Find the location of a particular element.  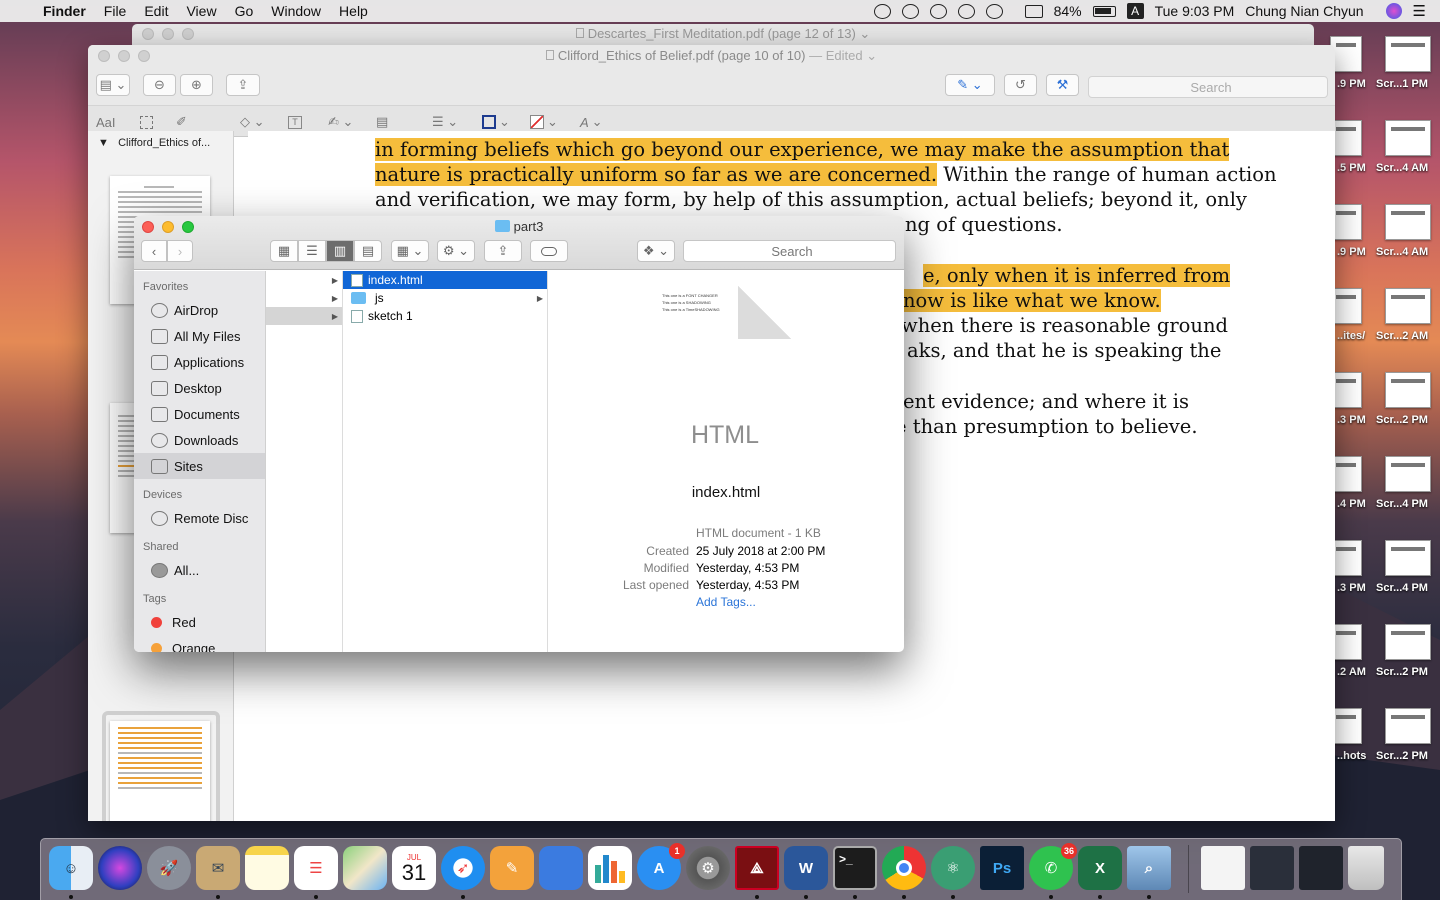

dock-keynote is located at coordinates (561, 868).